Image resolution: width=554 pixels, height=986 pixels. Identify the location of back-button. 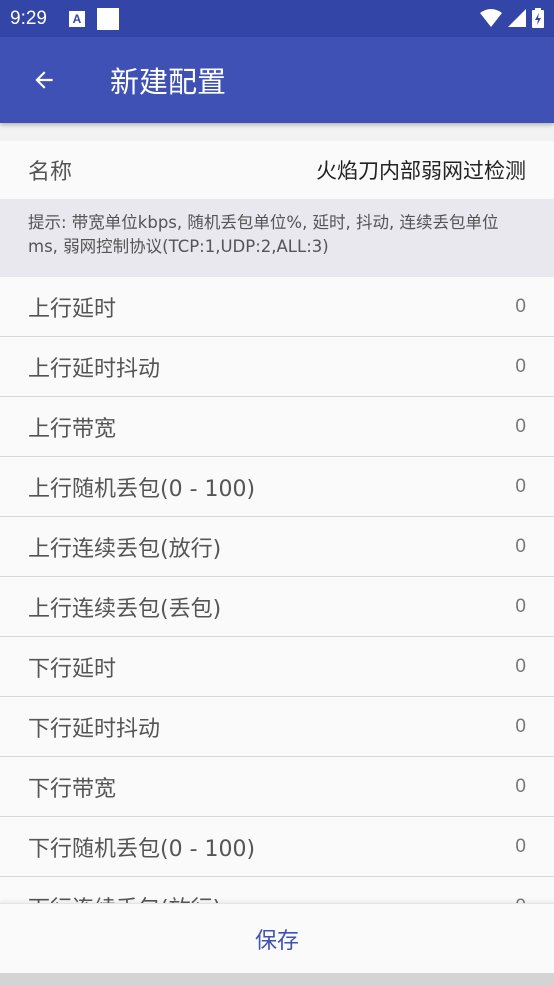
(44, 80).